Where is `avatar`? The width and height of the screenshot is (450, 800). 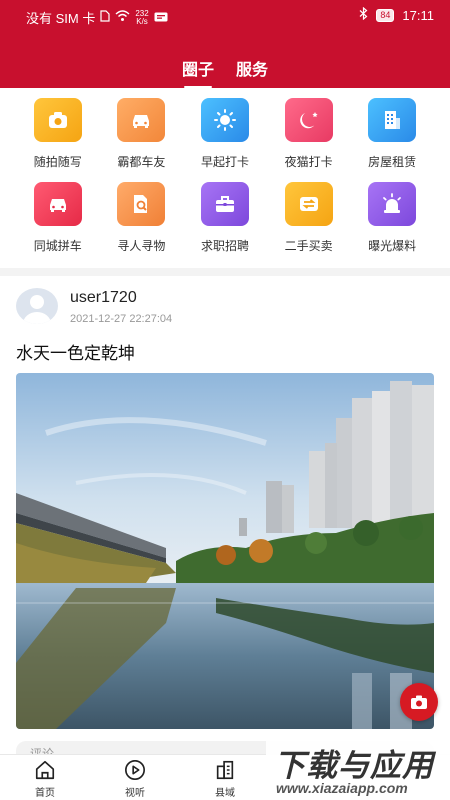 avatar is located at coordinates (37, 306).